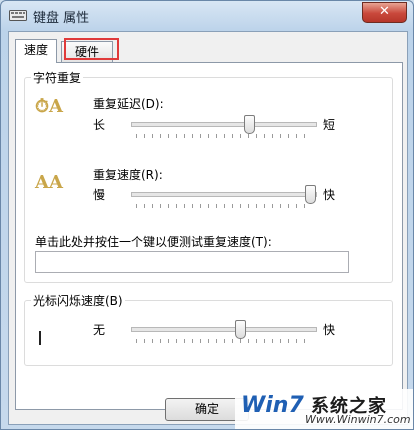 Image resolution: width=414 pixels, height=430 pixels. I want to click on repeat-rate-slider-thumb, so click(310, 194).